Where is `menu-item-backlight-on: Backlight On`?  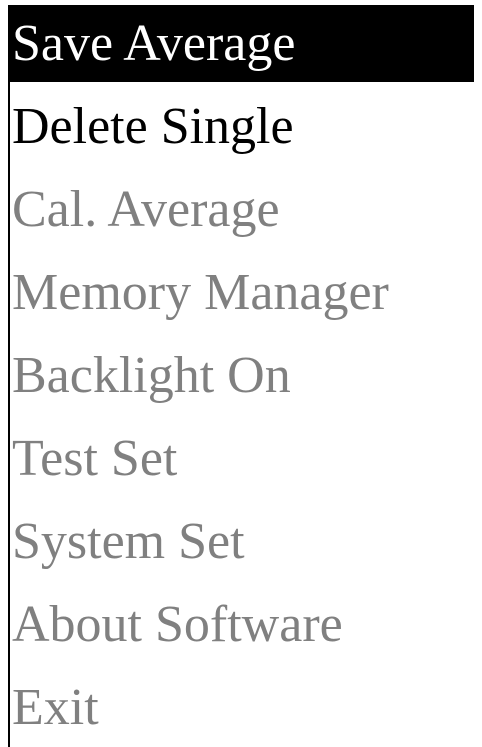
menu-item-backlight-on: Backlight On is located at coordinates (242, 375).